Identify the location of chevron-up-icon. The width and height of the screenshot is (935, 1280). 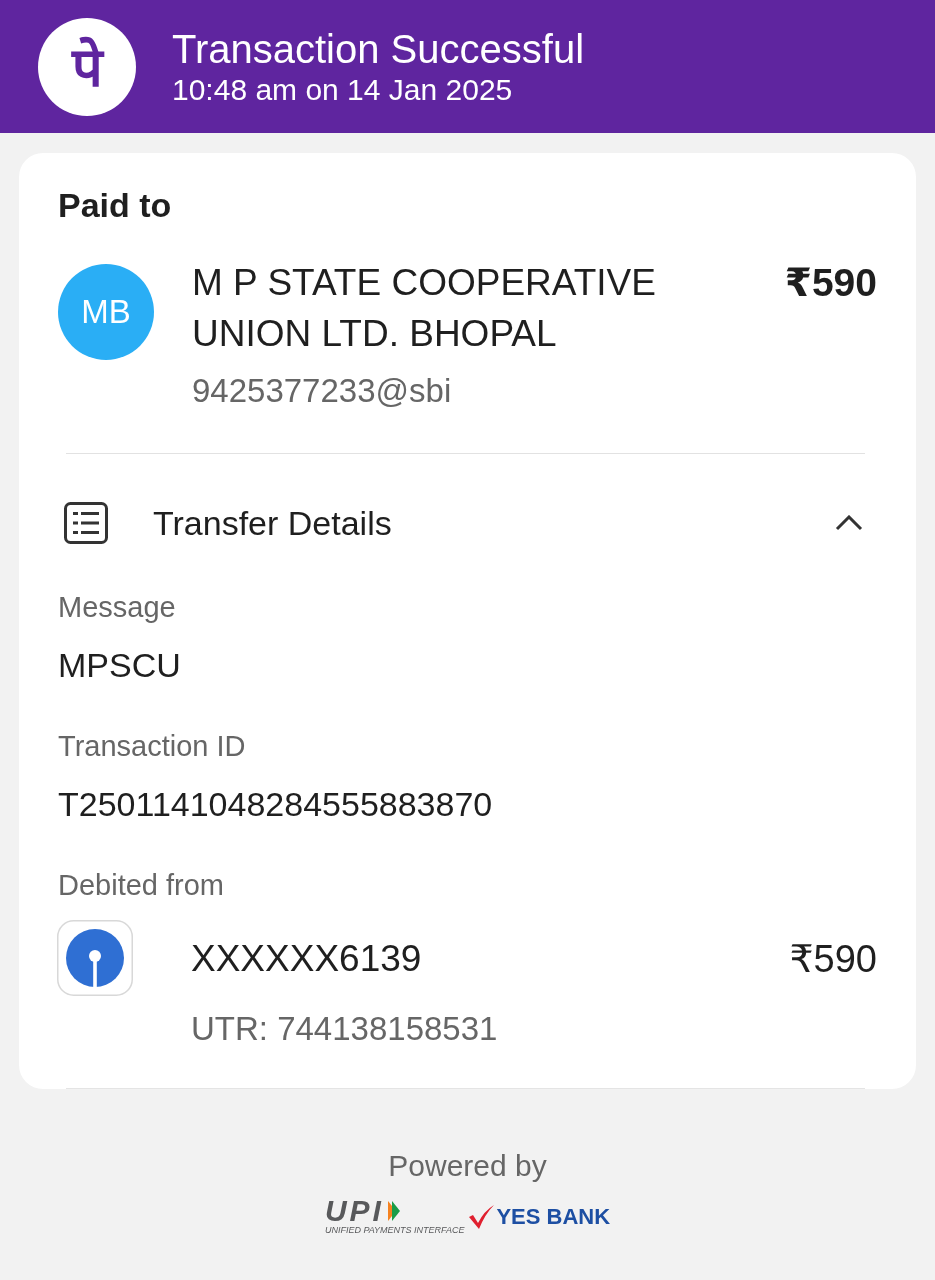
(849, 523).